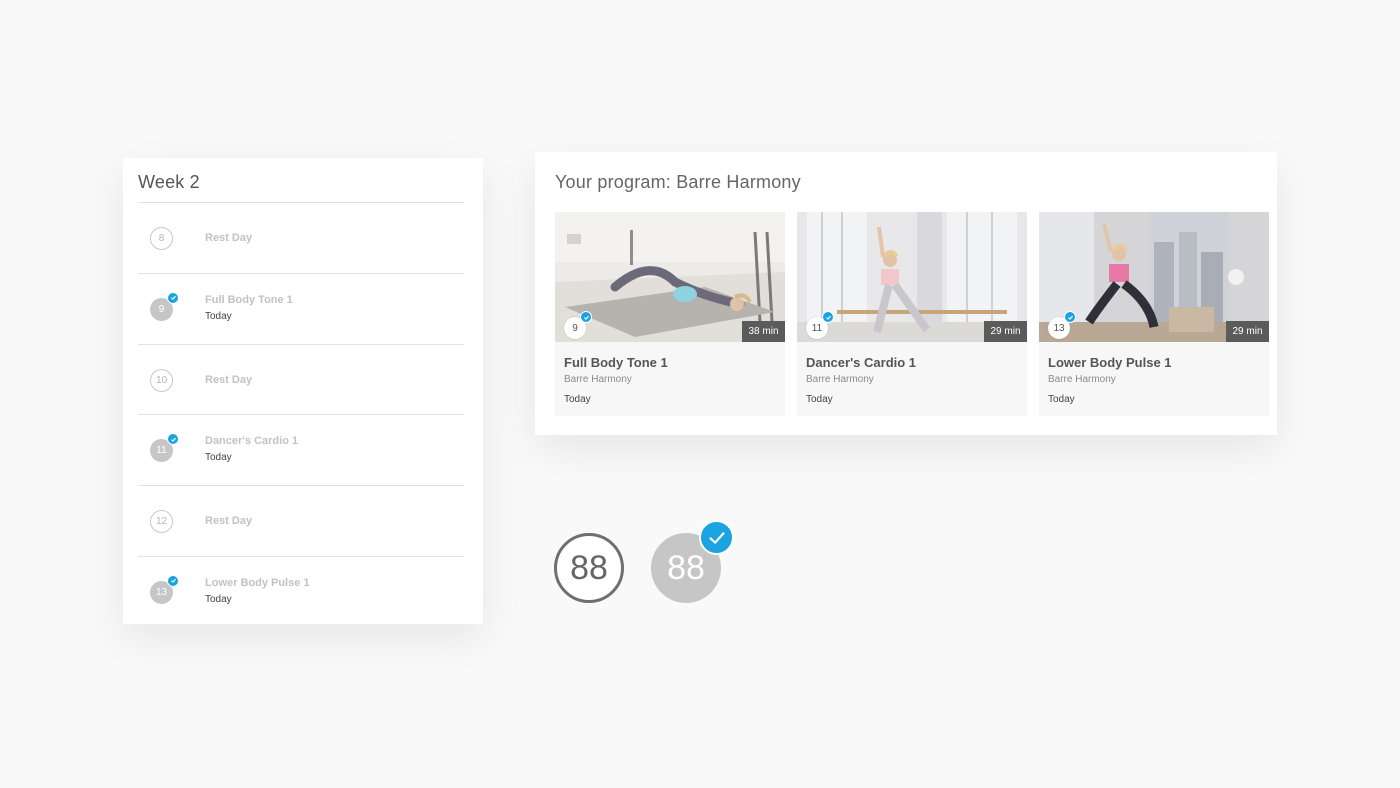 This screenshot has width=1400, height=788. I want to click on workout-number-badge: 11, so click(820, 325).